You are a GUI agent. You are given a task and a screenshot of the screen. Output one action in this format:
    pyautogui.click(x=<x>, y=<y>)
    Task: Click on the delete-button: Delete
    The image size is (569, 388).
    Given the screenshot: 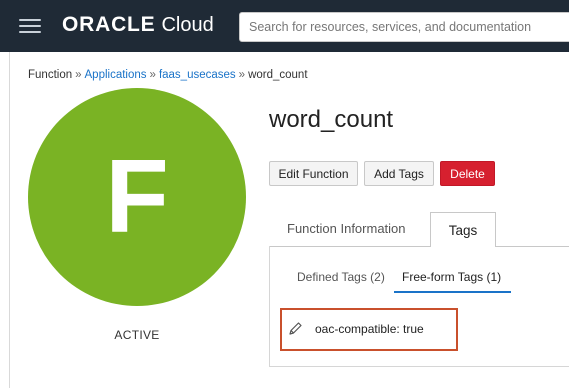 What is the action you would take?
    pyautogui.click(x=467, y=173)
    